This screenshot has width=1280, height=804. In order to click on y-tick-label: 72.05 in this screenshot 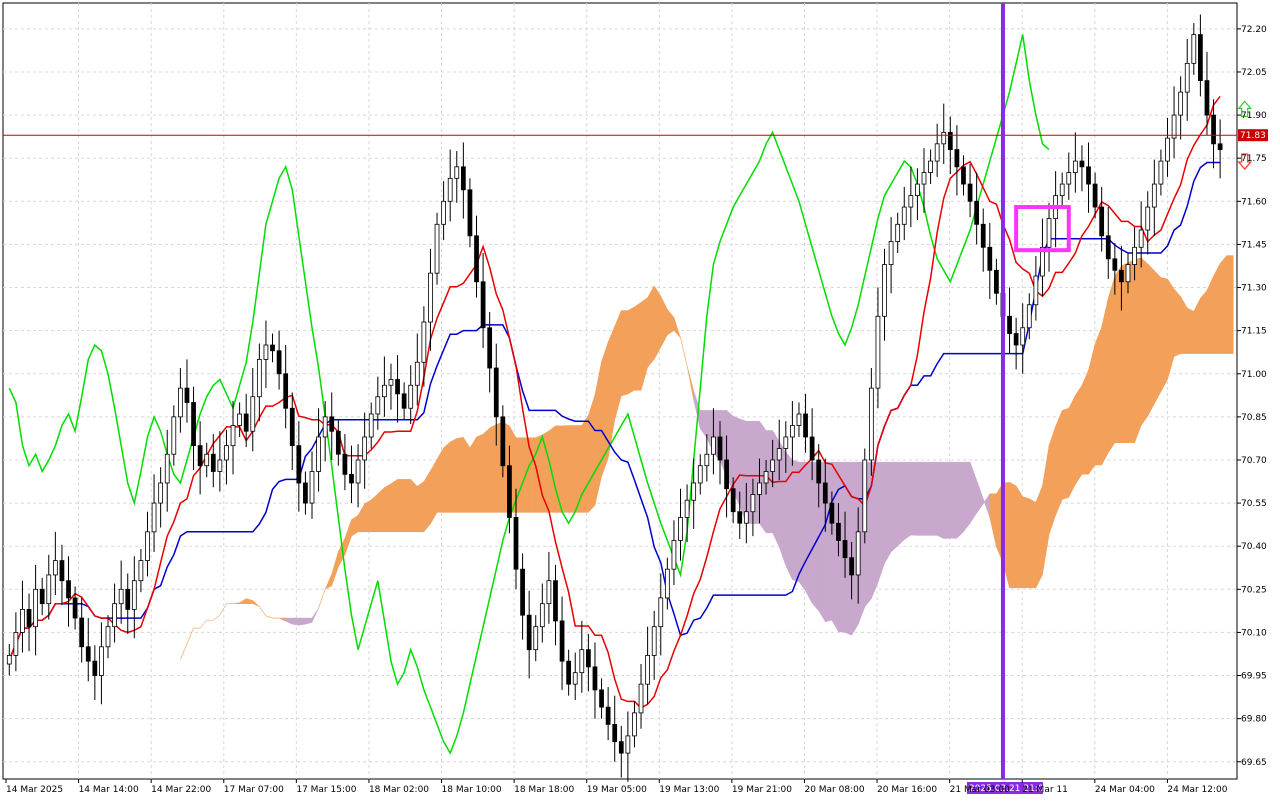, I will do `click(1254, 73)`.